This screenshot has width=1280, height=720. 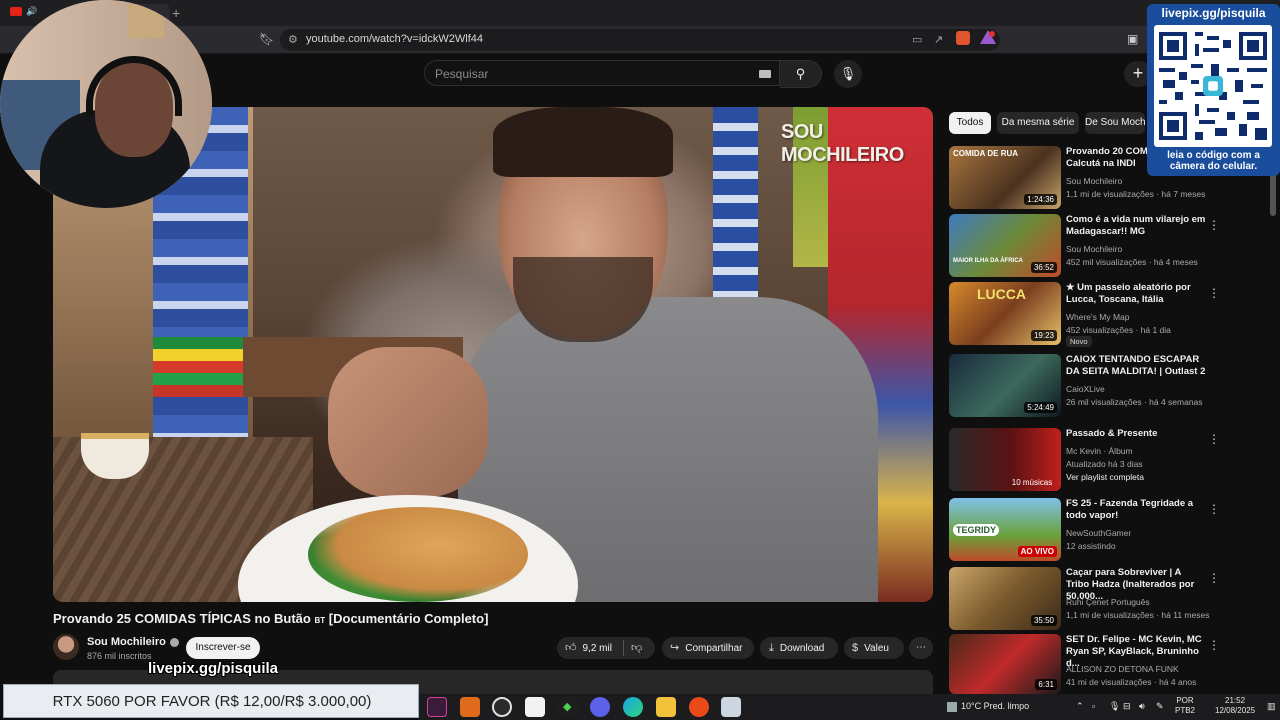 I want to click on keyboard-icon, so click(x=765, y=74).